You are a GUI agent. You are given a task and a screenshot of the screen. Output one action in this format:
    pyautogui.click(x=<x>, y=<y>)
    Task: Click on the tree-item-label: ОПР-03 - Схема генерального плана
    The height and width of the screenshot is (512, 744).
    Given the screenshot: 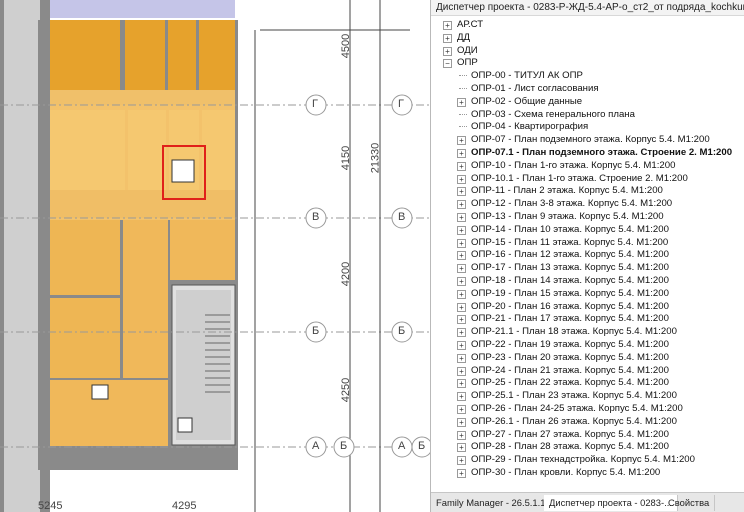 What is the action you would take?
    pyautogui.click(x=553, y=114)
    